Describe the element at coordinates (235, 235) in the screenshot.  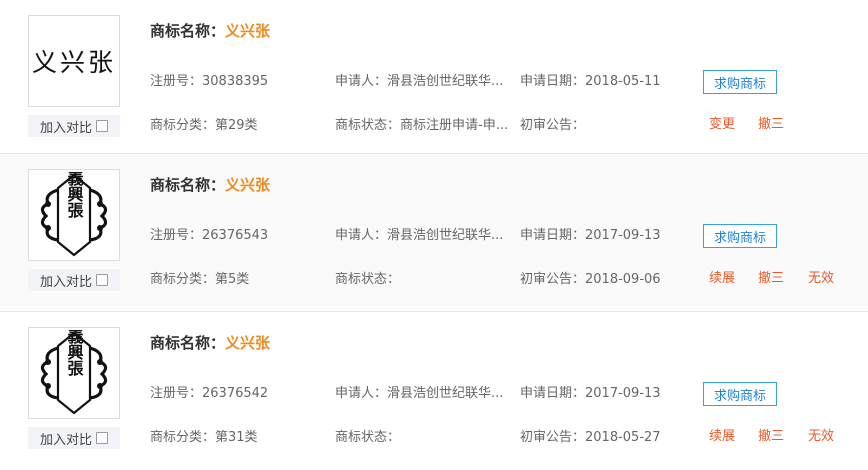
I see `reg-no-value: 26376543` at that location.